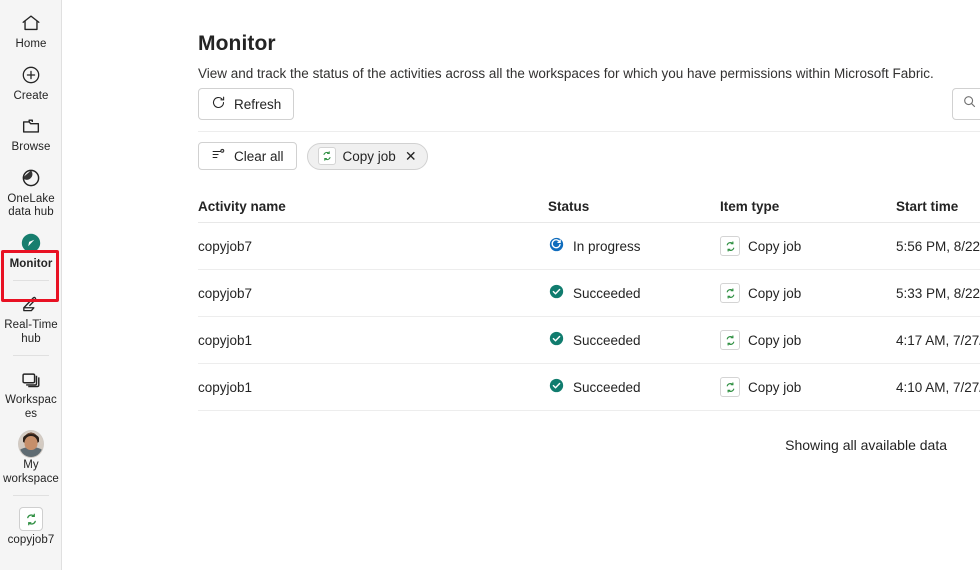 The width and height of the screenshot is (980, 570). Describe the element at coordinates (31, 263) in the screenshot. I see `sidebar-item-label: Monitor` at that location.